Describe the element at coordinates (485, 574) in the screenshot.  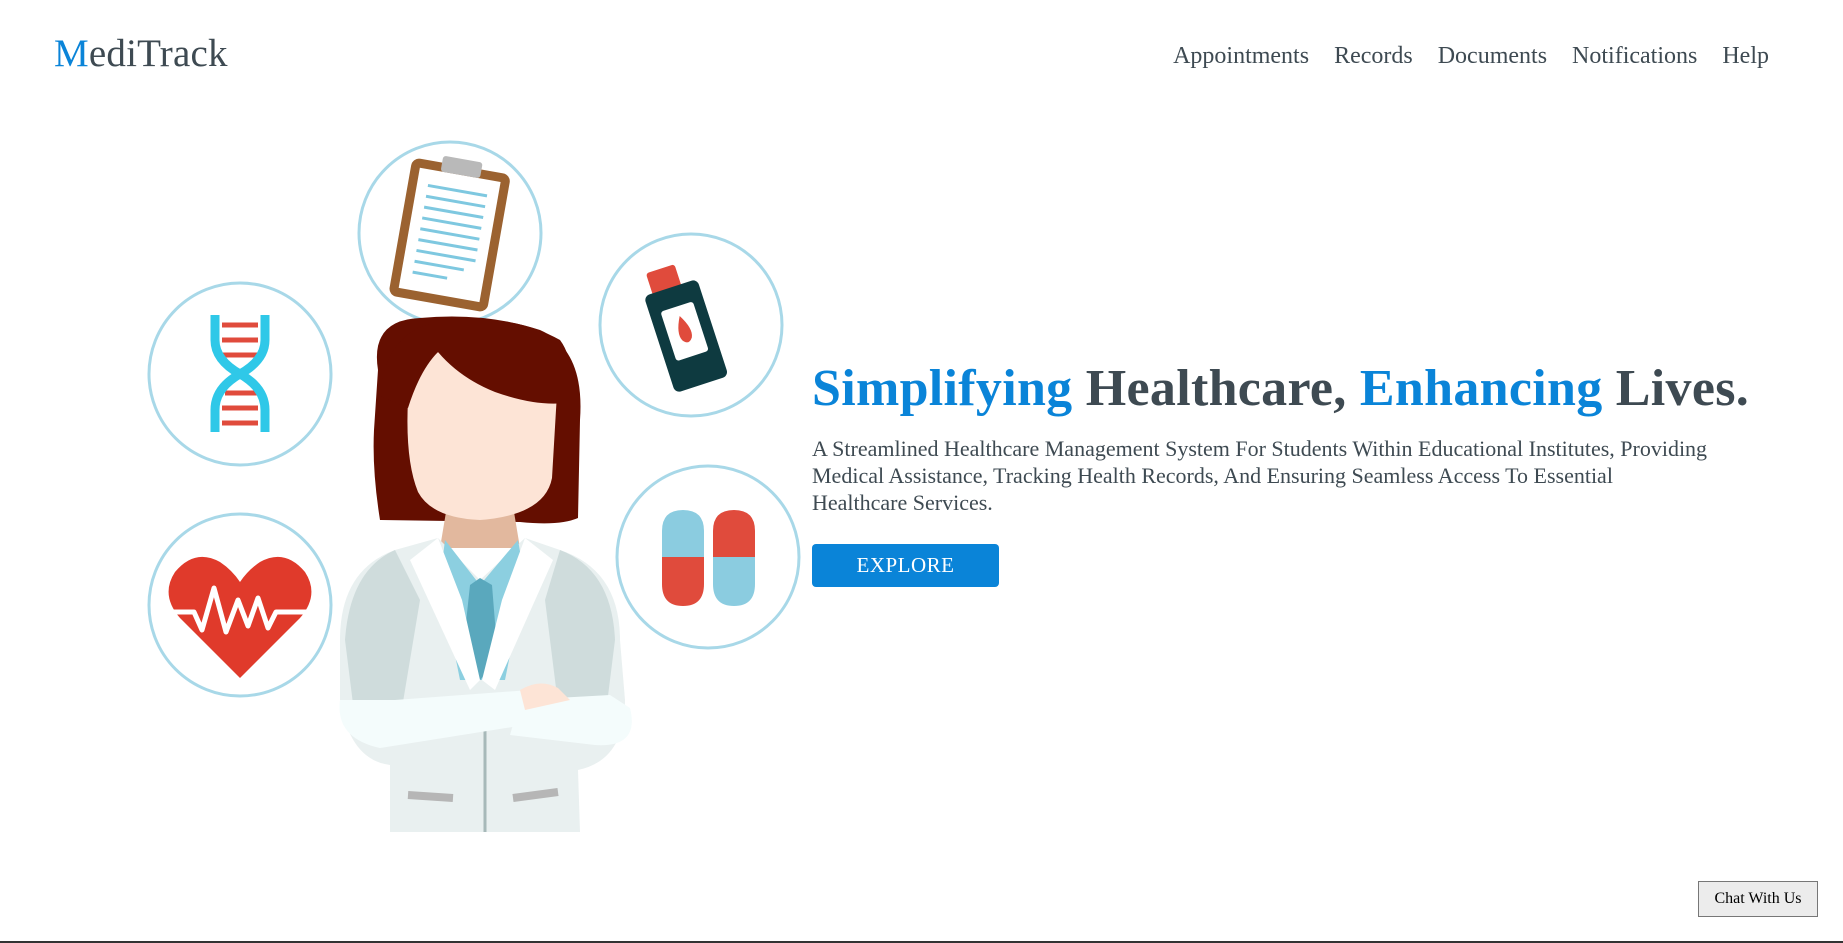
I see `doctor-figure` at that location.